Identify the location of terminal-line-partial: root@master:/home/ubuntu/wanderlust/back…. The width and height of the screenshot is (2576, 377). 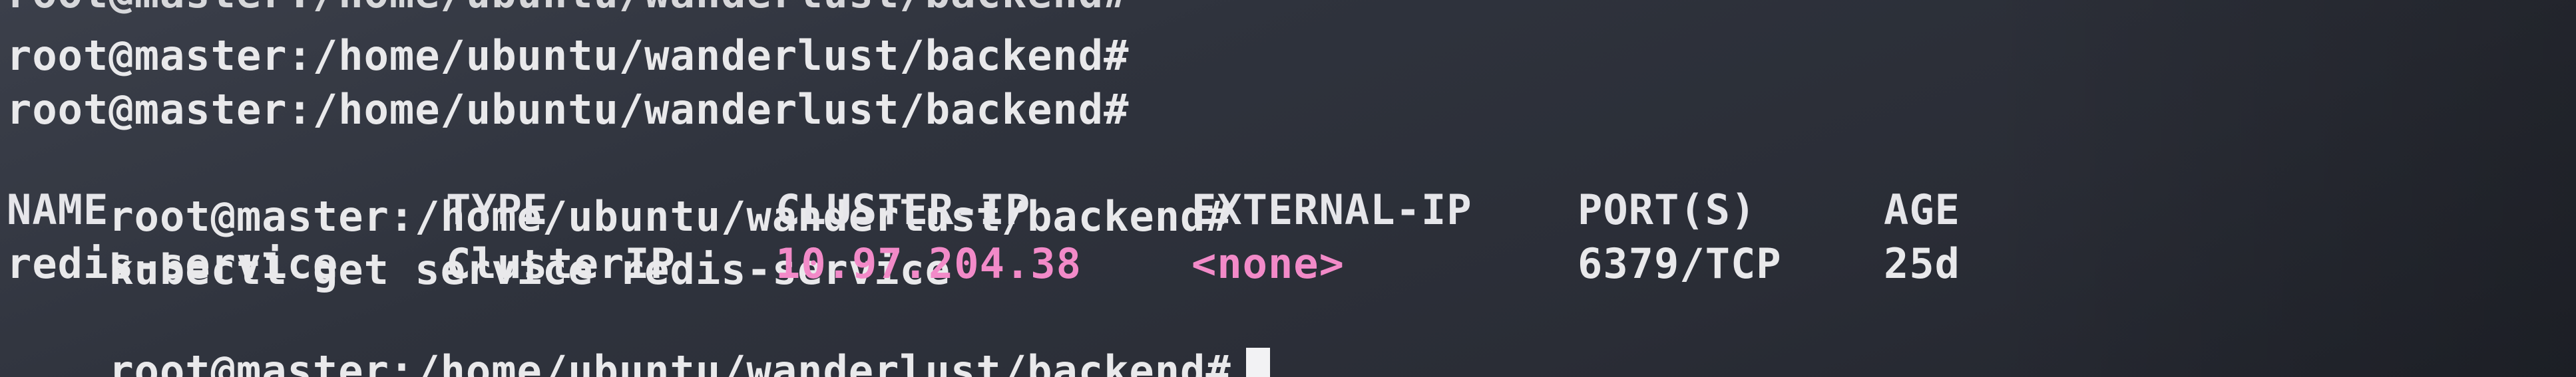
(568, 10).